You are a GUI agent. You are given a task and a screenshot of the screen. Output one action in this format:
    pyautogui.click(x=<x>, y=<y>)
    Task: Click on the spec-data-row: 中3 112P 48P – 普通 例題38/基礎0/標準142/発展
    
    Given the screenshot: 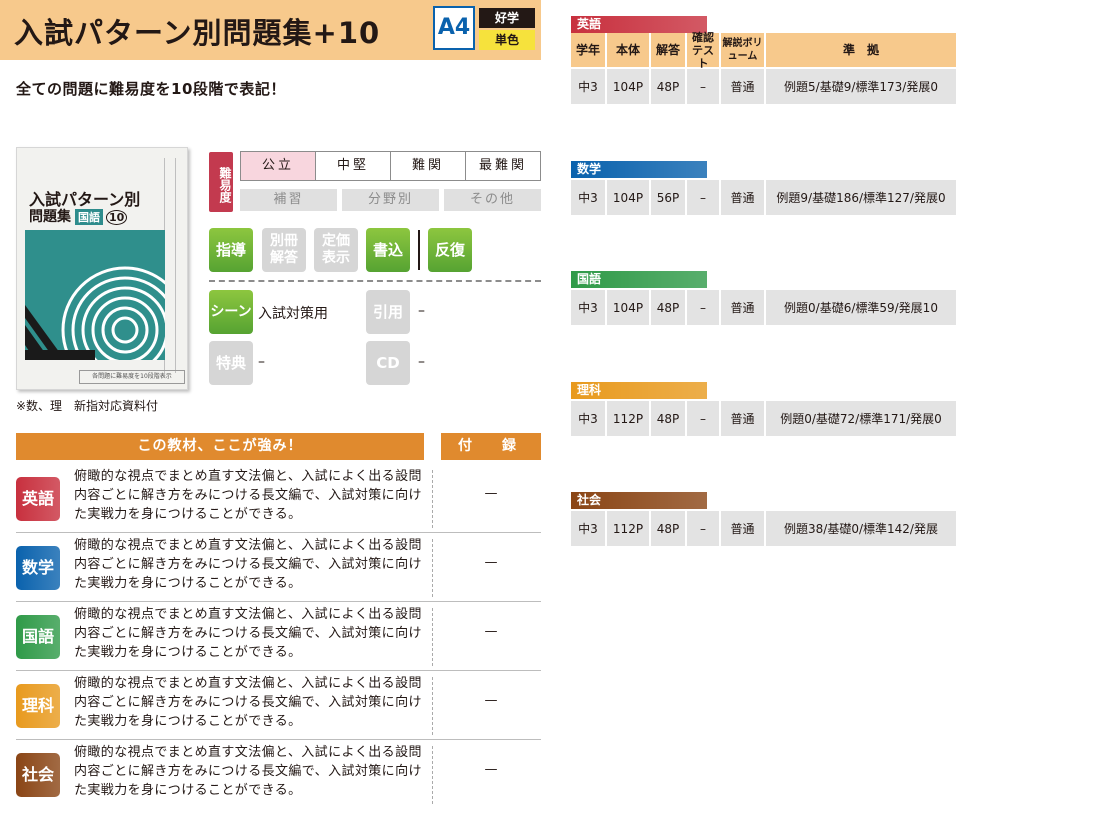 What is the action you would take?
    pyautogui.click(x=763, y=528)
    